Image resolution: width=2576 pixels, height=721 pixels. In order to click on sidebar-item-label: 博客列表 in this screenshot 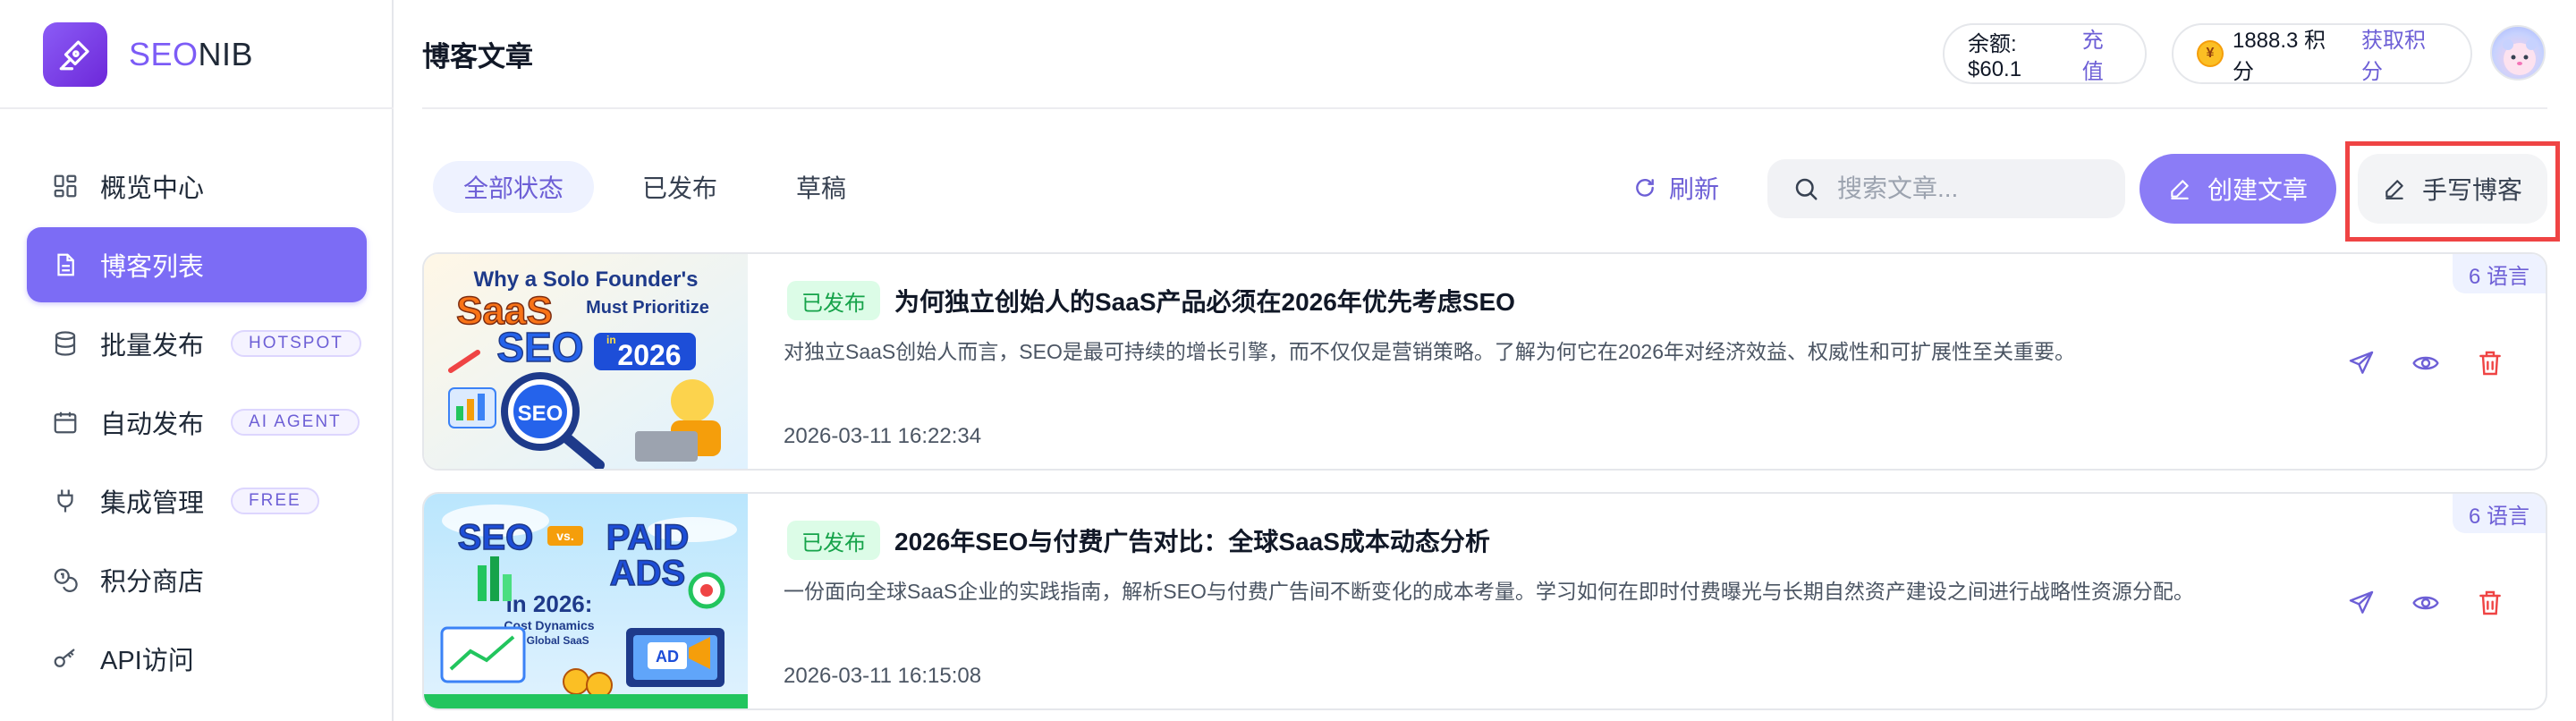, I will do `click(152, 267)`.